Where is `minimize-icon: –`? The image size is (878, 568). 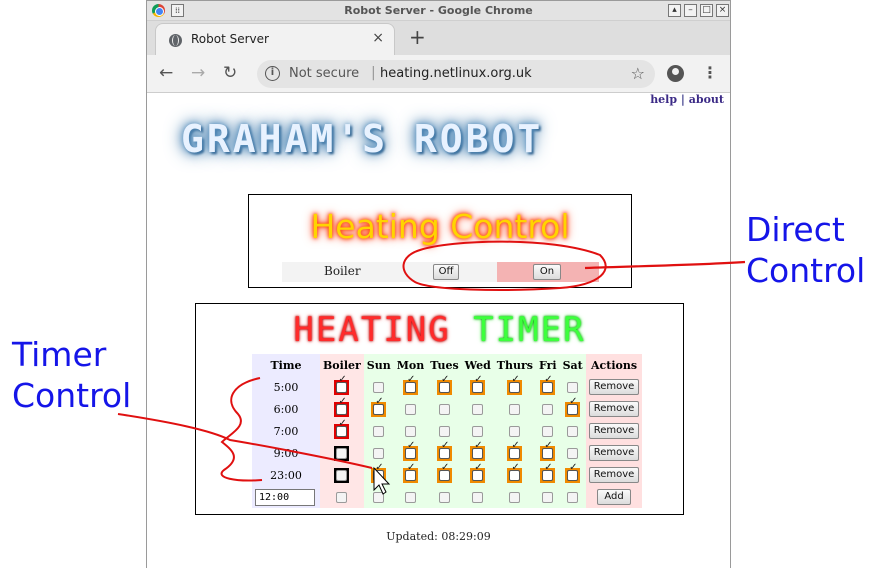
minimize-icon: – is located at coordinates (690, 10).